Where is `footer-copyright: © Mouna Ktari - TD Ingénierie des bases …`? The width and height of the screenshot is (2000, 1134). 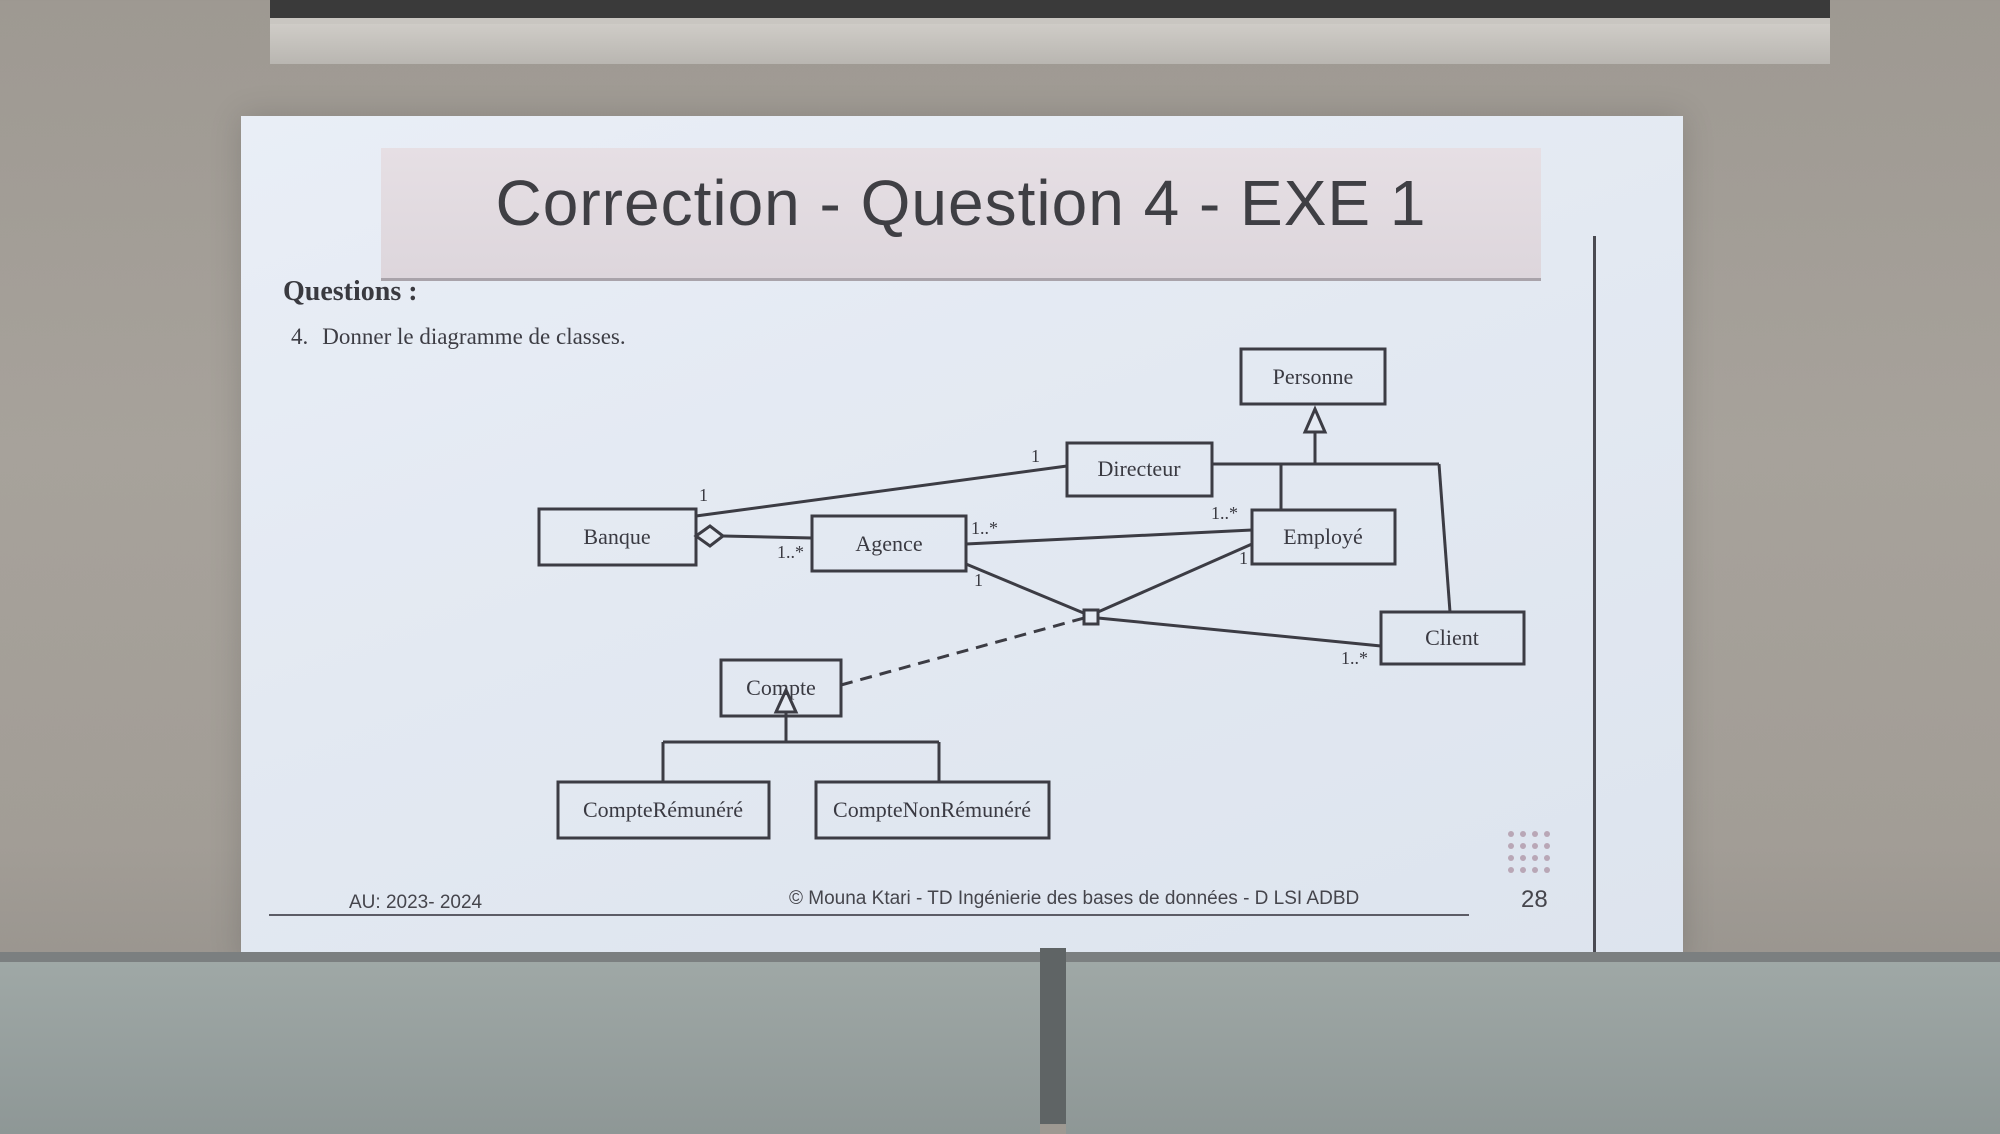 footer-copyright: © Mouna Ktari - TD Ingénierie des bases … is located at coordinates (1074, 898).